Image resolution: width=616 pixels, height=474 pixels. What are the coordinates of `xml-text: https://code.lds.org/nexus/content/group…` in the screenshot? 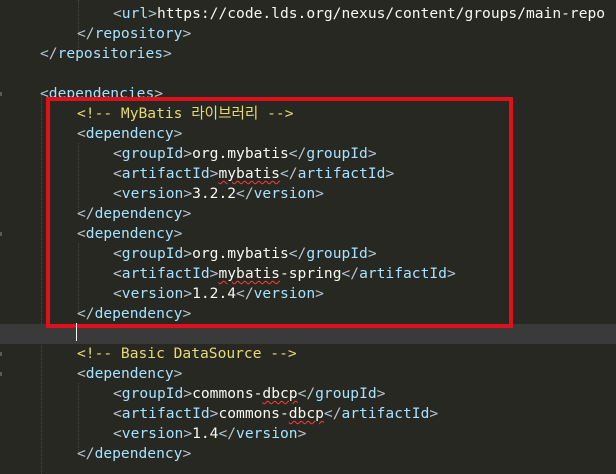 It's located at (381, 13).